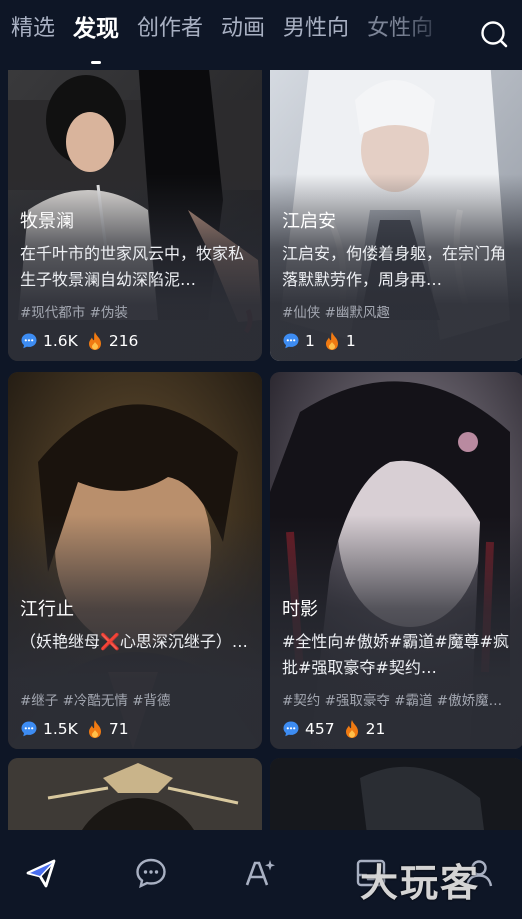 This screenshot has height=919, width=522. What do you see at coordinates (47, 221) in the screenshot?
I see `card-title: 牧景澜` at bounding box center [47, 221].